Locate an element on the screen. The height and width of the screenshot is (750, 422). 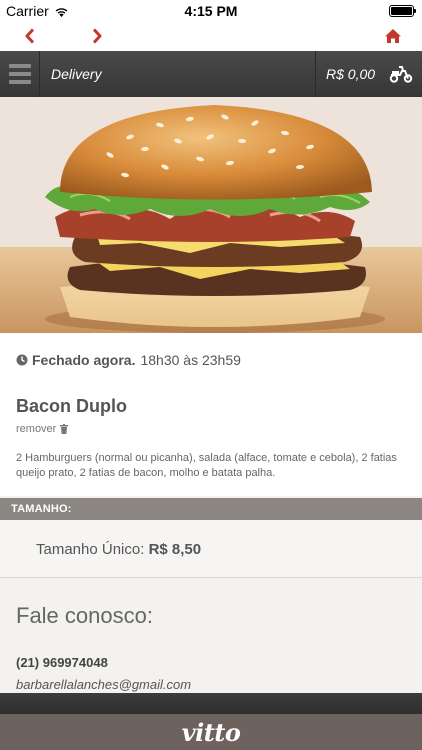
footer-brand-bar: vitto is located at coordinates (211, 732).